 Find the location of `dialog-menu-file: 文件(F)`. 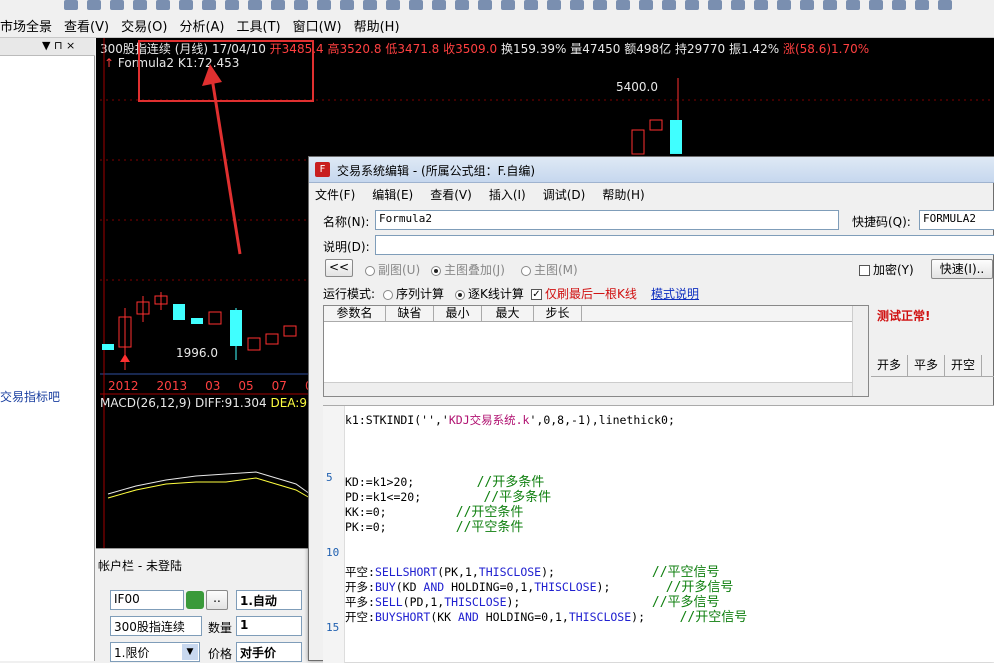

dialog-menu-file: 文件(F) is located at coordinates (335, 194).